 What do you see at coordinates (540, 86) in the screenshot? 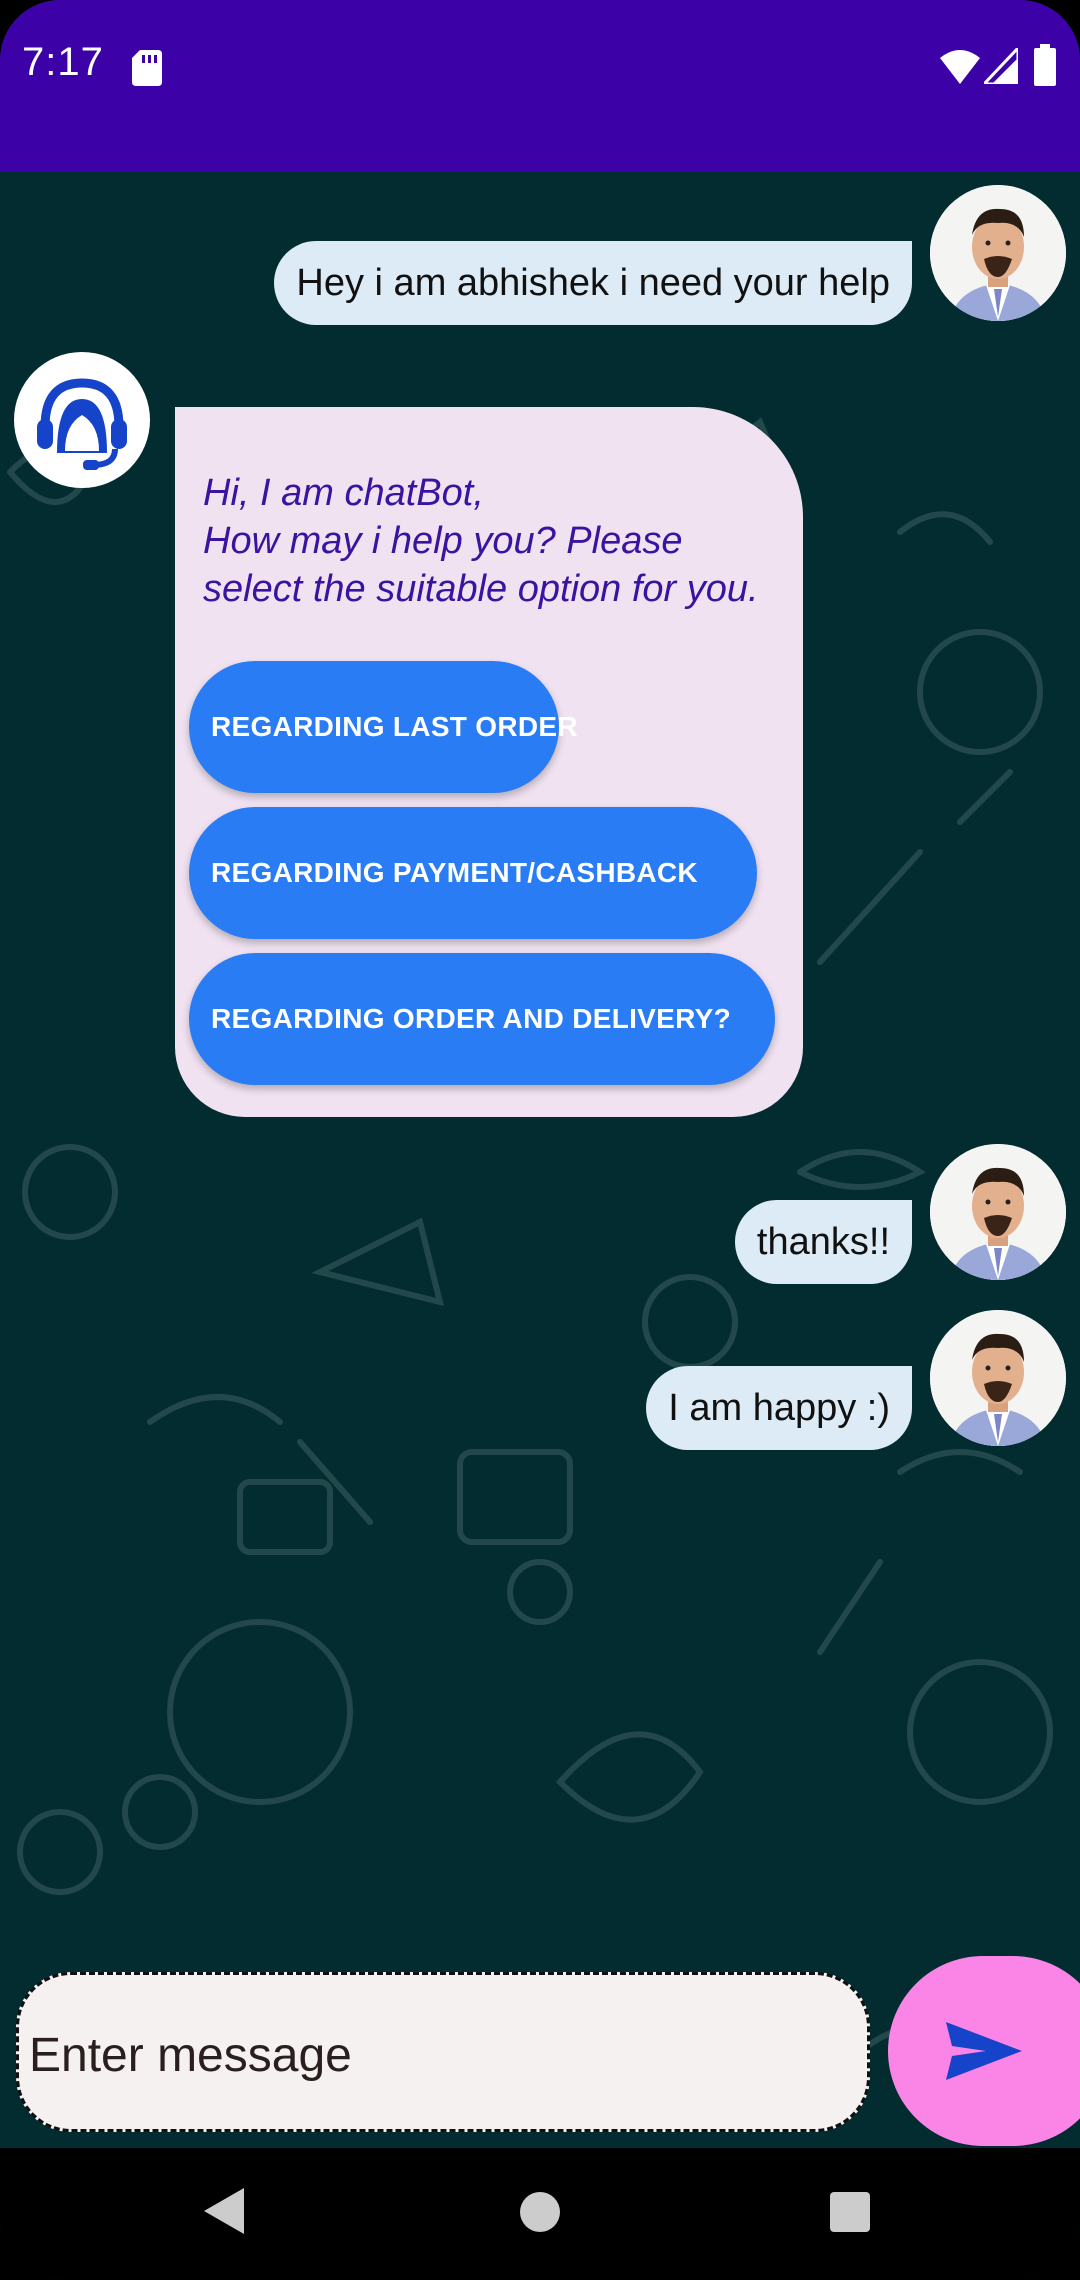
I see `status-bar: 7:17` at bounding box center [540, 86].